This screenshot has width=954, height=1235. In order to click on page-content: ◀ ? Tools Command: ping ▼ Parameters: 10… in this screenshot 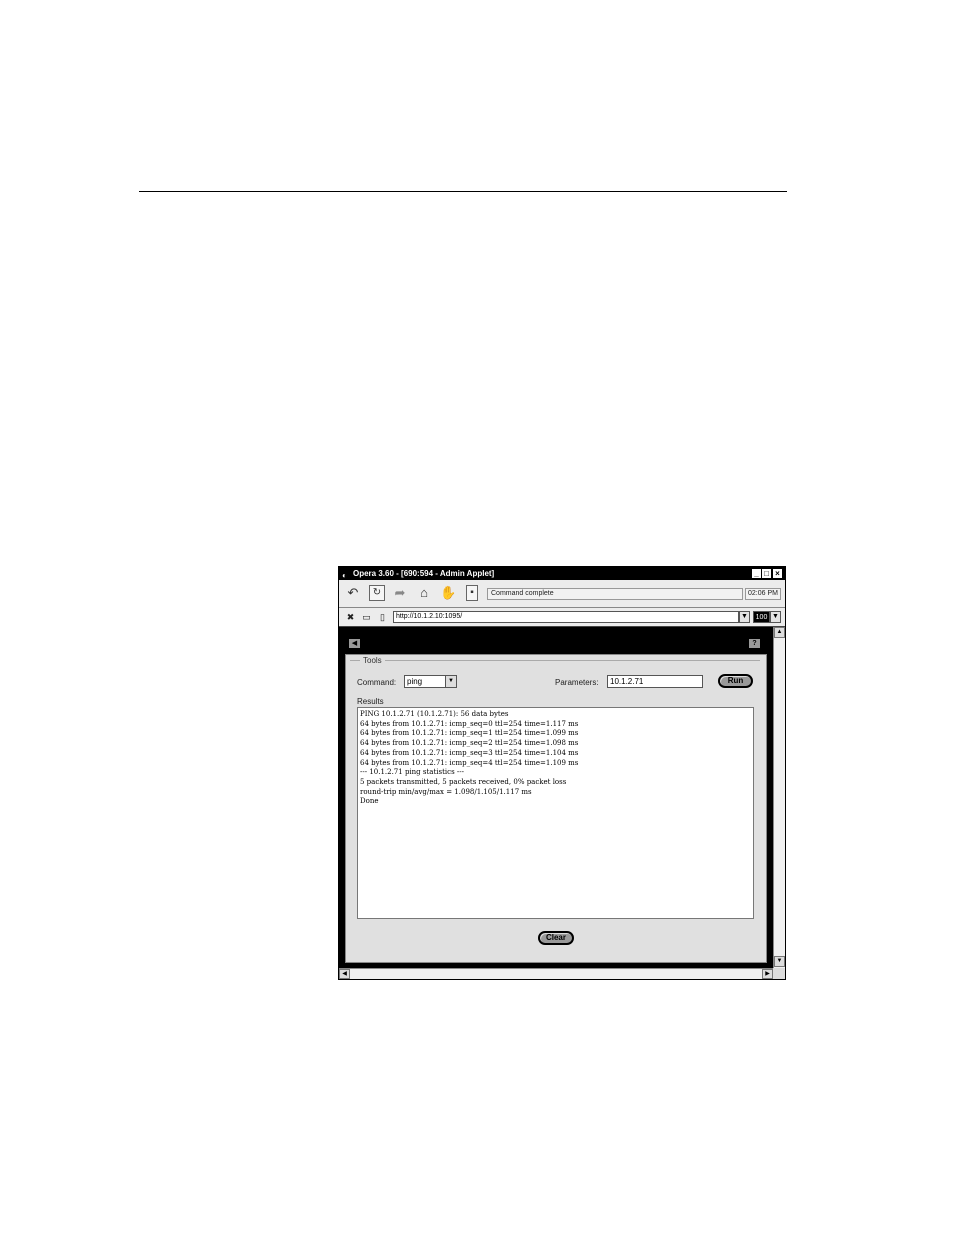, I will do `click(556, 797)`.